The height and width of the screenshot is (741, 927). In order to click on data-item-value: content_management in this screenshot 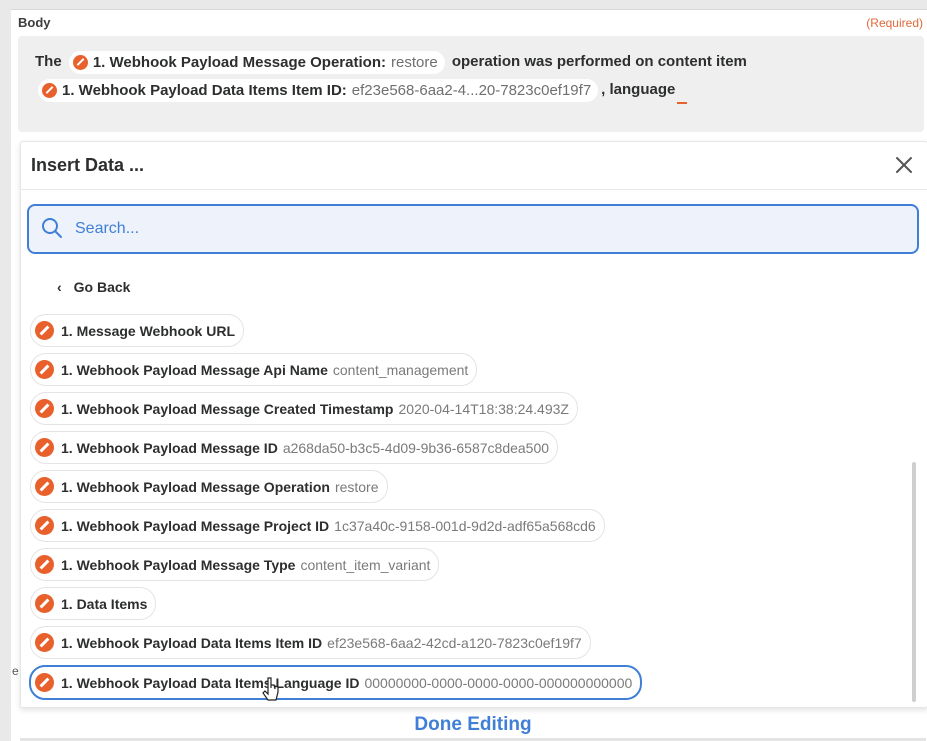, I will do `click(400, 369)`.